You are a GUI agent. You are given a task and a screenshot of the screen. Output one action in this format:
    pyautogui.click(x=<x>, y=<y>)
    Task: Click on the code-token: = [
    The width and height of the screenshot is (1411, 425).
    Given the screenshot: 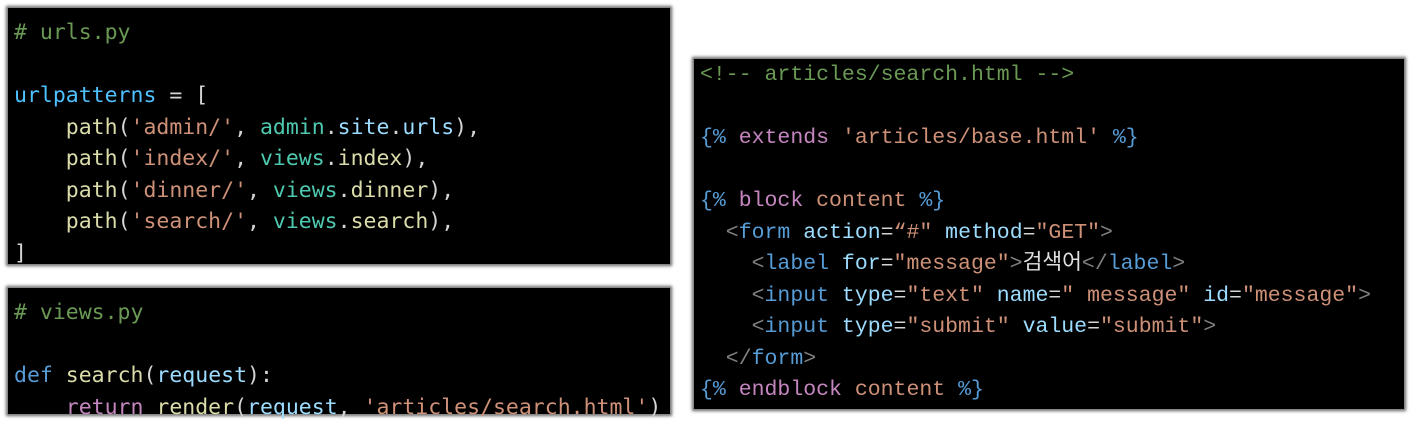 What is the action you would take?
    pyautogui.click(x=182, y=95)
    